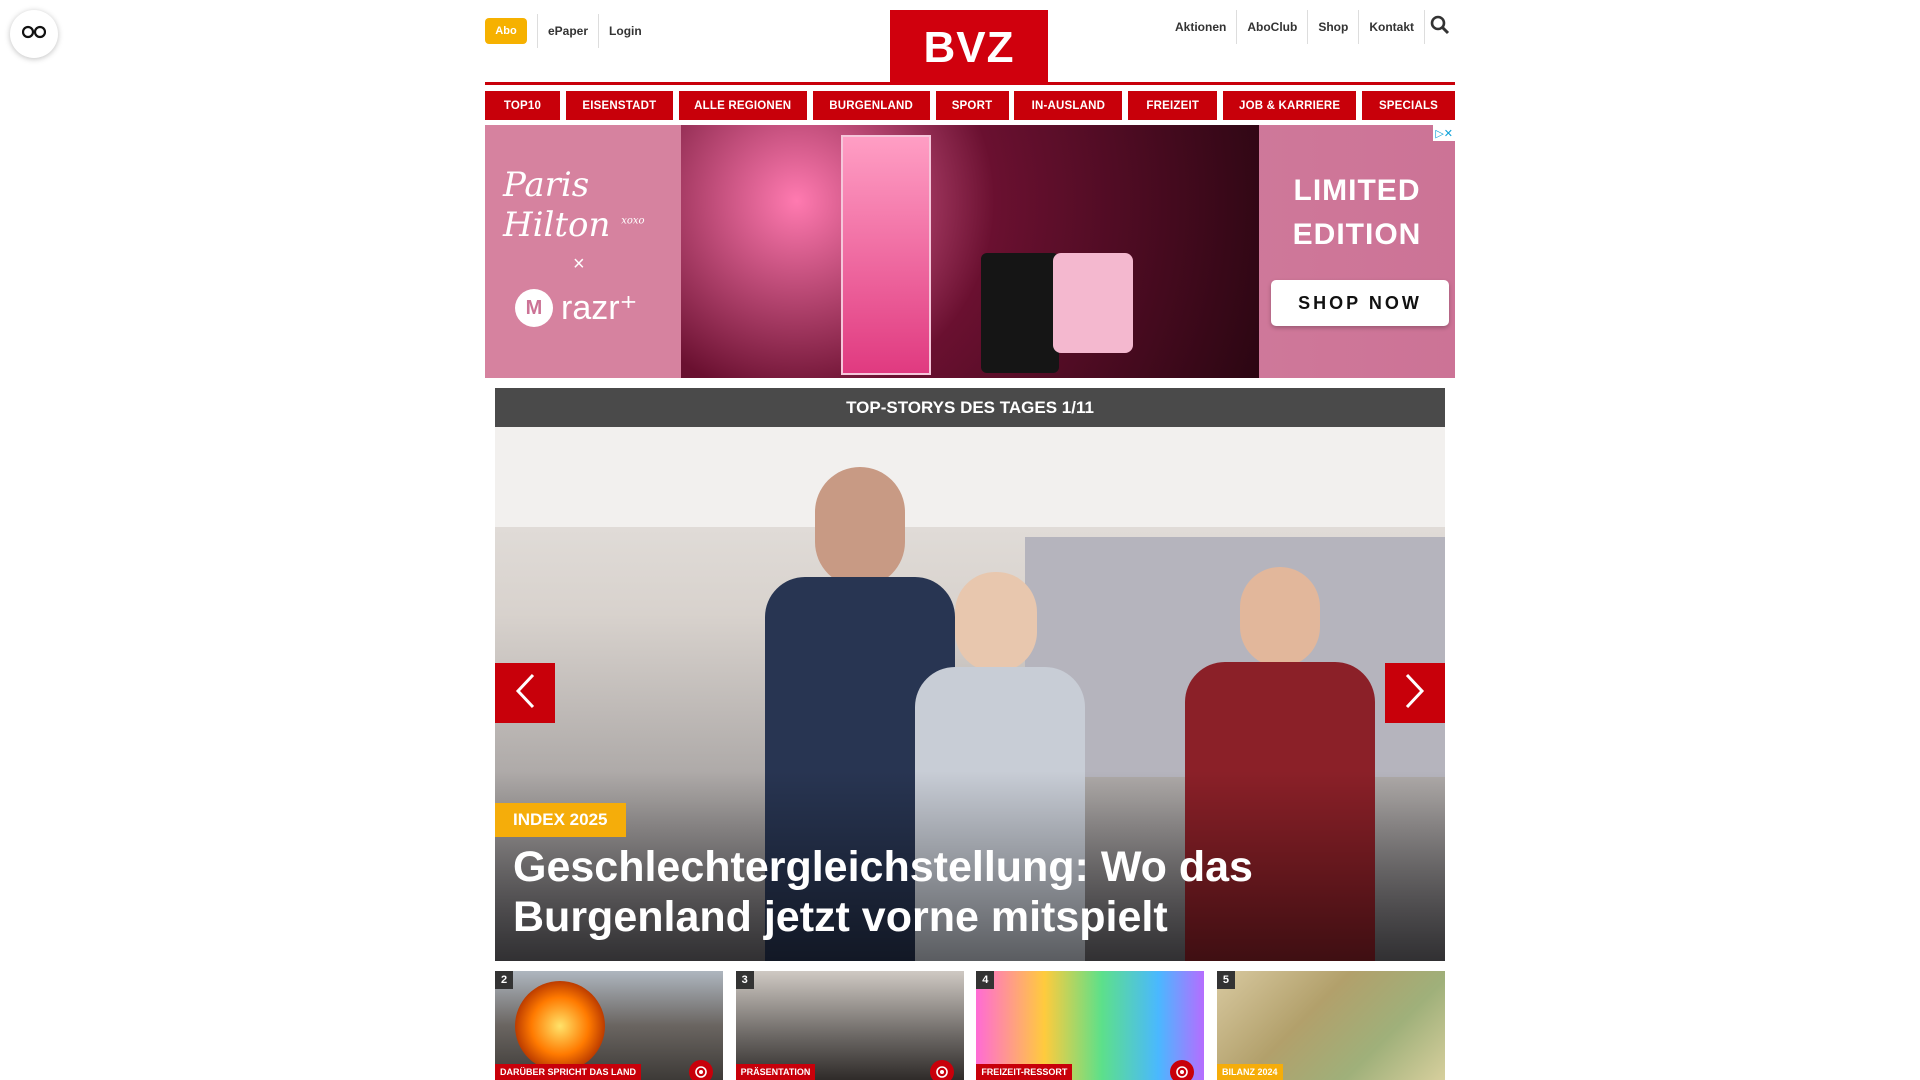 The height and width of the screenshot is (1080, 1920). Describe the element at coordinates (970, 477) in the screenshot. I see `story-image-background` at that location.